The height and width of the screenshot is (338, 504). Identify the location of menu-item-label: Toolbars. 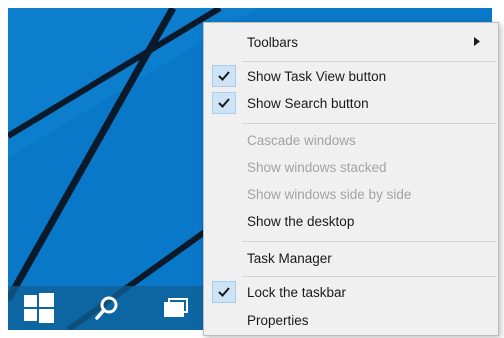
(273, 42).